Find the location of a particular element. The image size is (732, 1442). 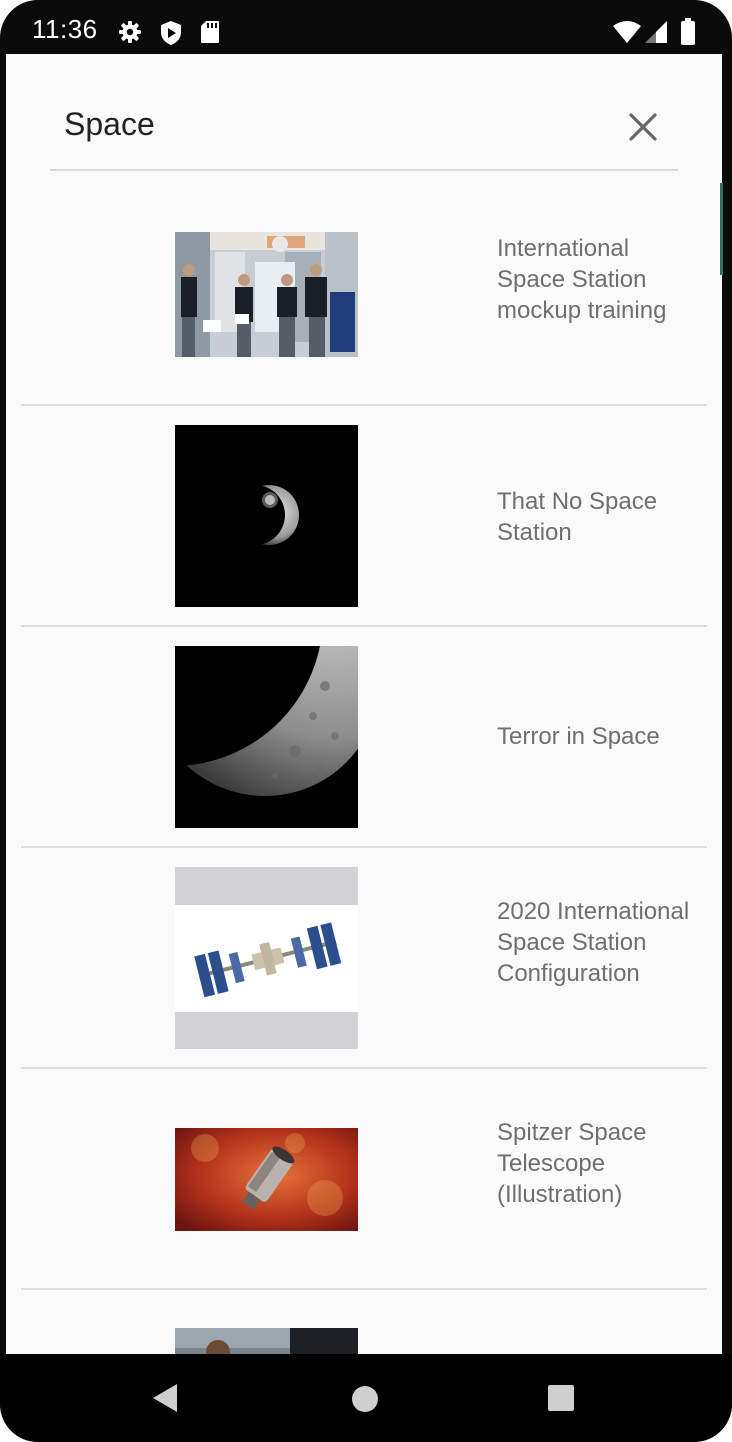

list-item: Spitzer Space Telescope (Illustration) is located at coordinates (364, 1179).